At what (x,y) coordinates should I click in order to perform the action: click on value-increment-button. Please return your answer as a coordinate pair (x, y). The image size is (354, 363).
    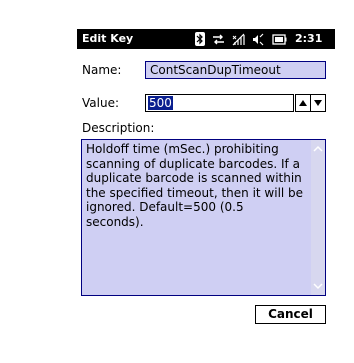
    Looking at the image, I should click on (303, 103).